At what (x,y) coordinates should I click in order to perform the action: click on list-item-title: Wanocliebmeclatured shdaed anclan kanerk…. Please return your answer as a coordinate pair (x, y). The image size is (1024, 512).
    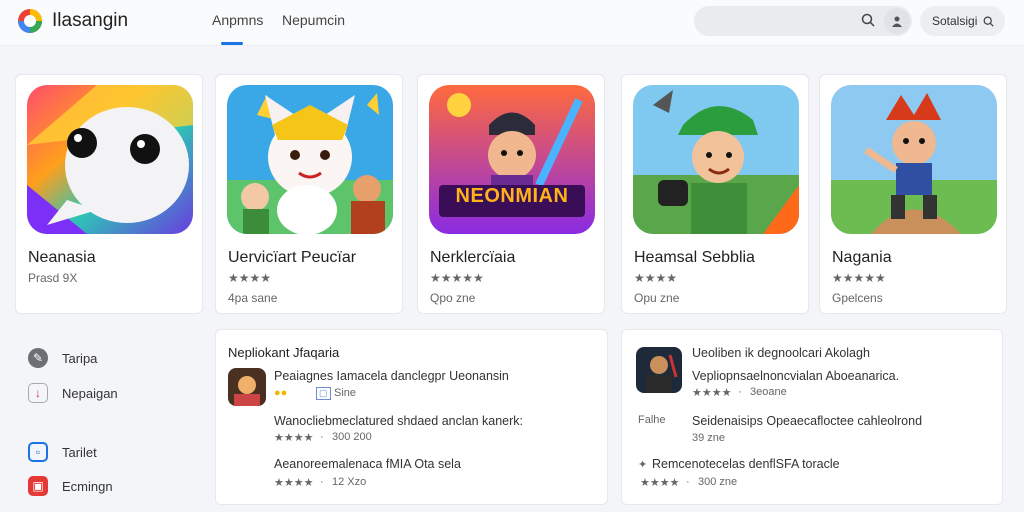
    Looking at the image, I should click on (398, 421).